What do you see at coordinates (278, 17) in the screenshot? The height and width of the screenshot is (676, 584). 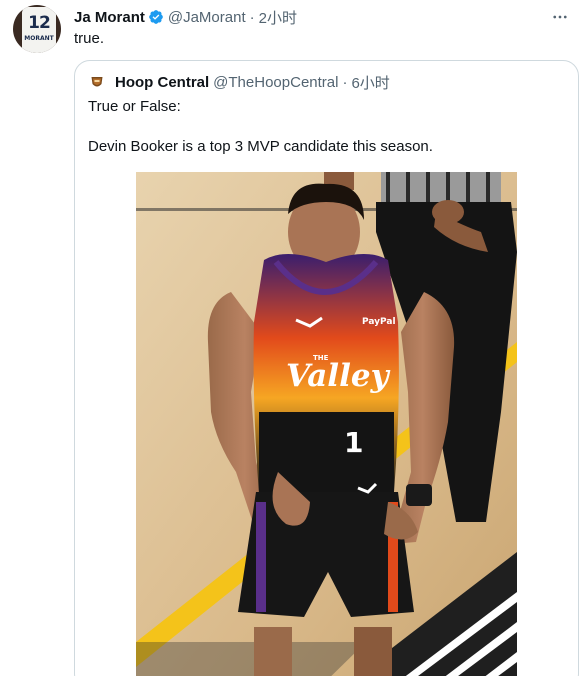 I see `timestamp: 2小时` at bounding box center [278, 17].